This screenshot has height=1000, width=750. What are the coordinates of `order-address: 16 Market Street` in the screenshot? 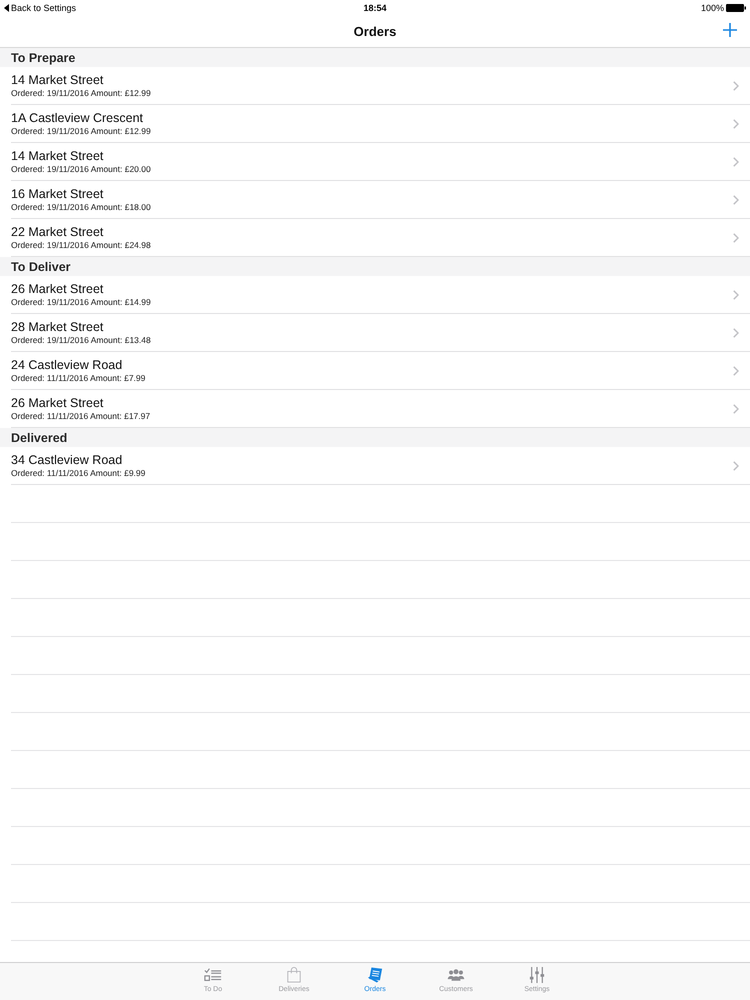 It's located at (57, 194).